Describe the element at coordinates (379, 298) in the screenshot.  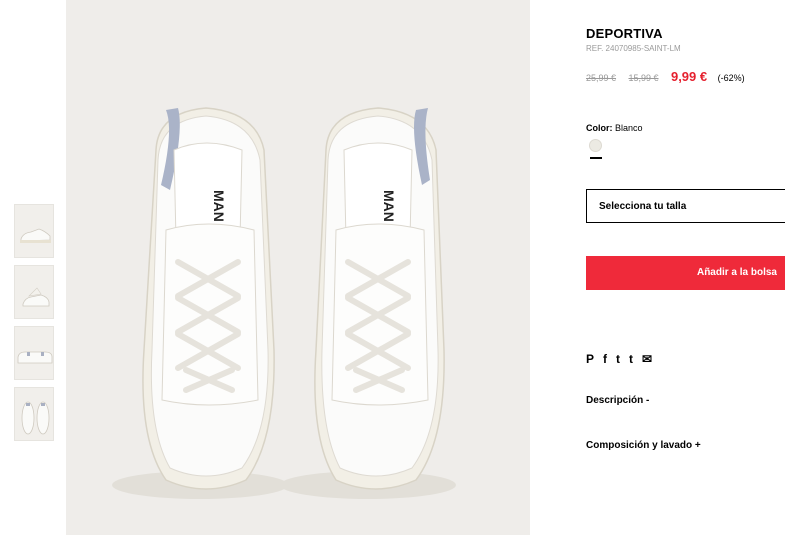
I see `right-sneaker: MAN` at that location.